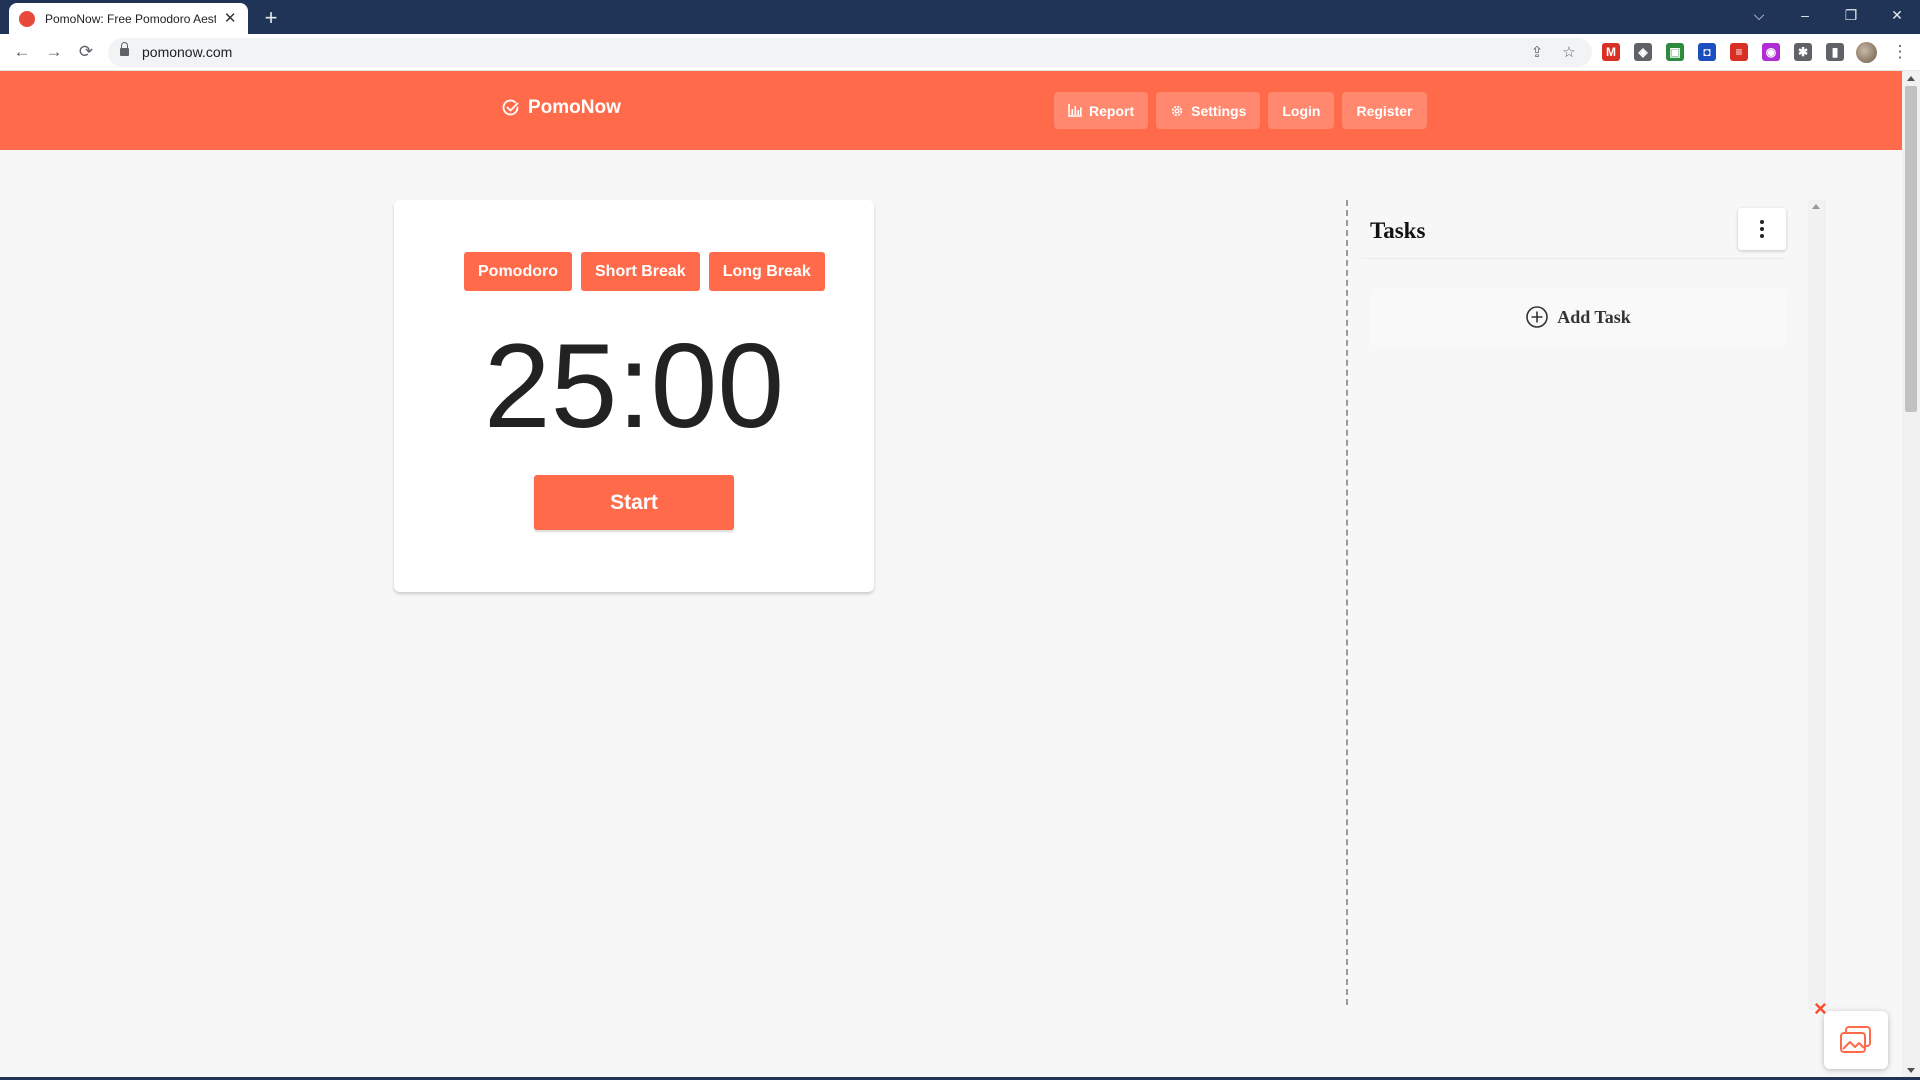  Describe the element at coordinates (1537, 53) in the screenshot. I see `share-icon: ⇪` at that location.